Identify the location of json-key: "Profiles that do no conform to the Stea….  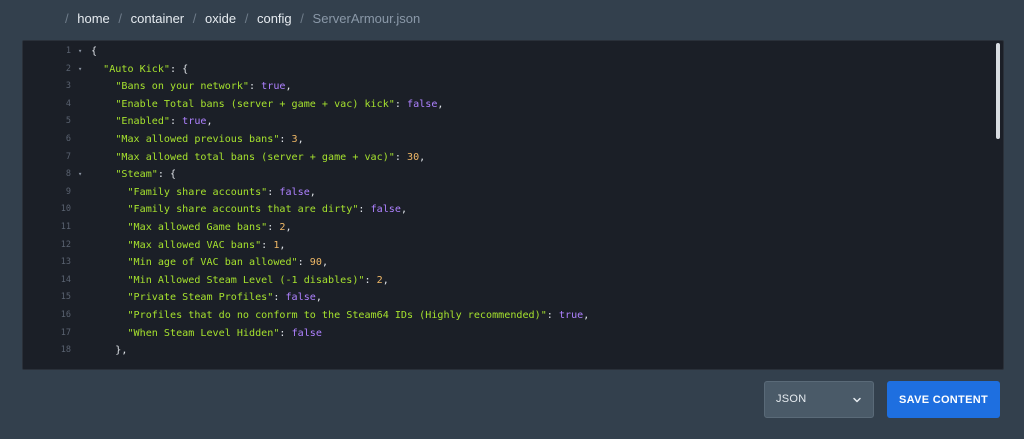
(337, 315).